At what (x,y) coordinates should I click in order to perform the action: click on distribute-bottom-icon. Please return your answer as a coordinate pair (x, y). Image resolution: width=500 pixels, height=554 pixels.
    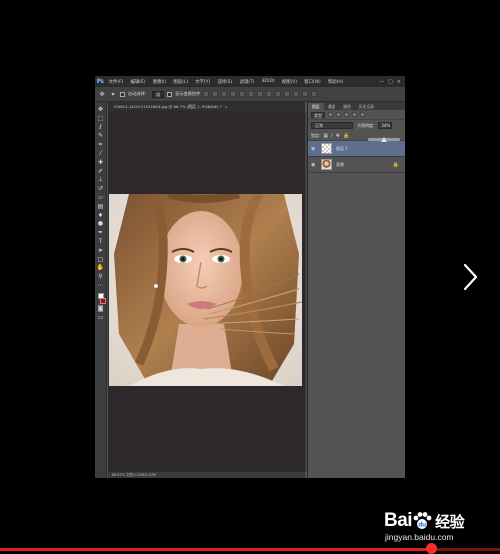
    Looking at the image, I should click on (278, 94).